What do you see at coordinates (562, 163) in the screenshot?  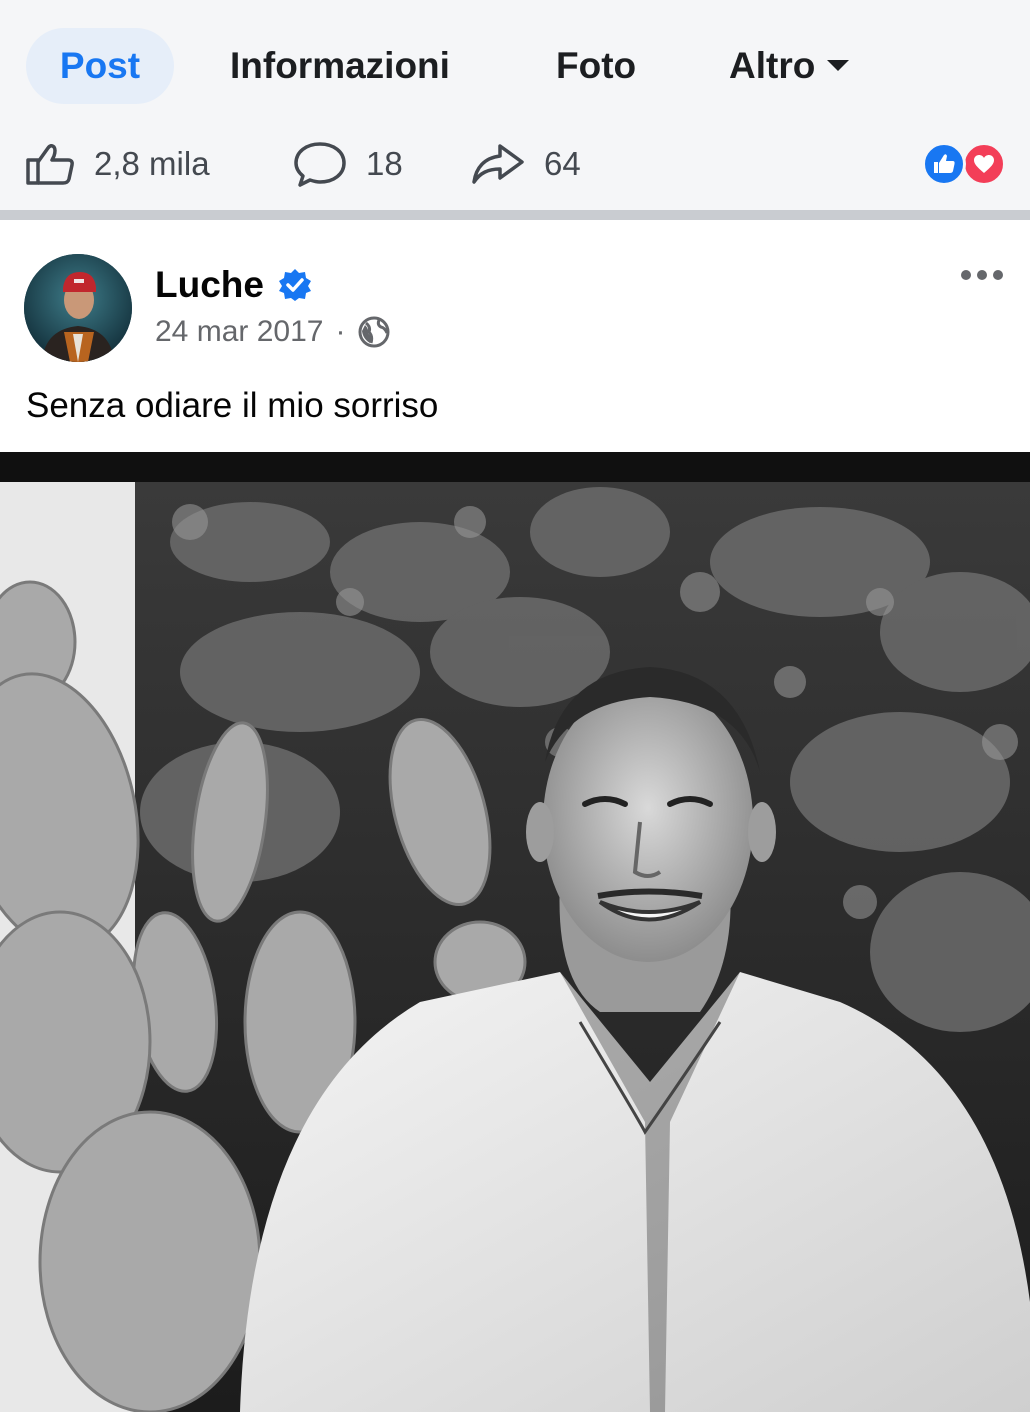 I see `shares-count: 64` at bounding box center [562, 163].